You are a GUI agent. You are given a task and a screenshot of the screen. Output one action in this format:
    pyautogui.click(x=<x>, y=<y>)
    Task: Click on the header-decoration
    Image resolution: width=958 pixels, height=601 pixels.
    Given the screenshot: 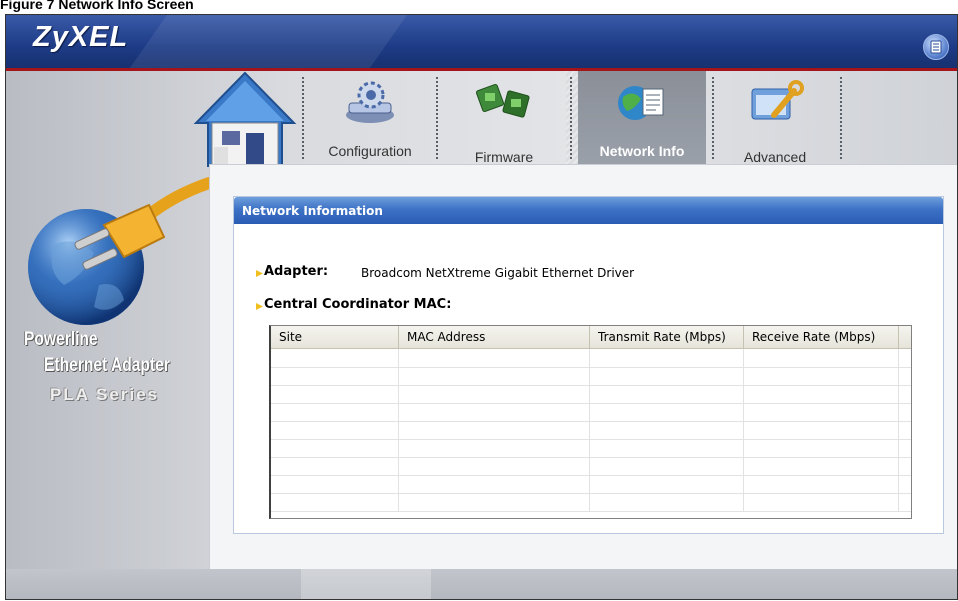 What is the action you would take?
    pyautogui.click(x=266, y=41)
    